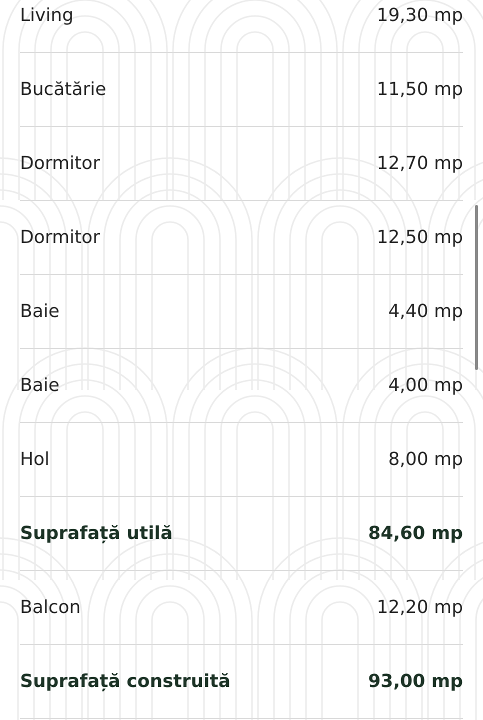 The image size is (483, 720). I want to click on area-value: 8,00 mp, so click(425, 459).